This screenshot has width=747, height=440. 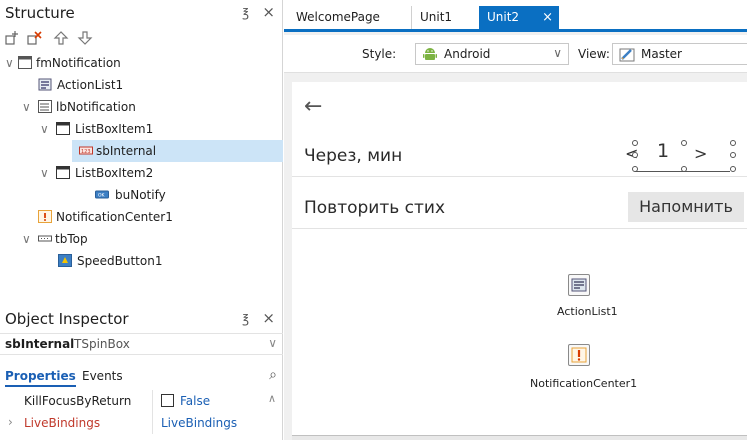 What do you see at coordinates (313, 106) in the screenshot?
I see `back-arrow-icon: ←` at bounding box center [313, 106].